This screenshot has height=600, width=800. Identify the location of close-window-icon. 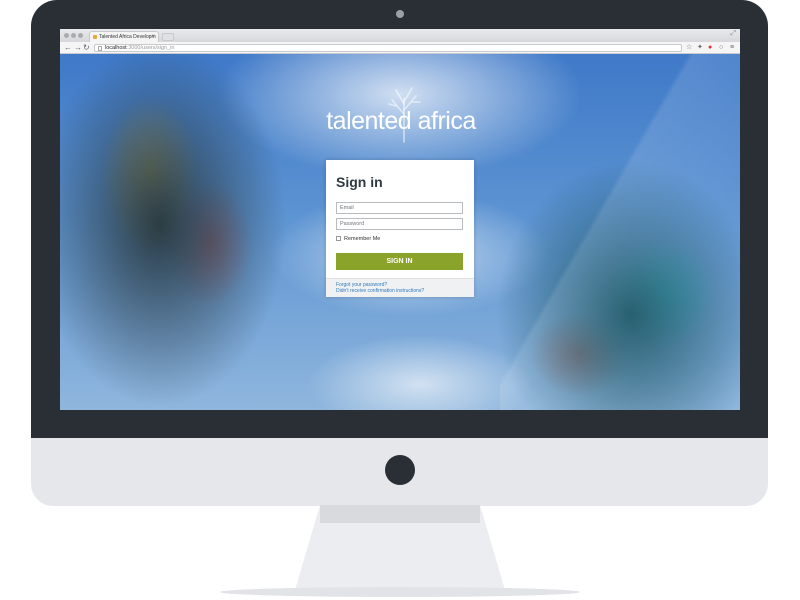
(66, 35).